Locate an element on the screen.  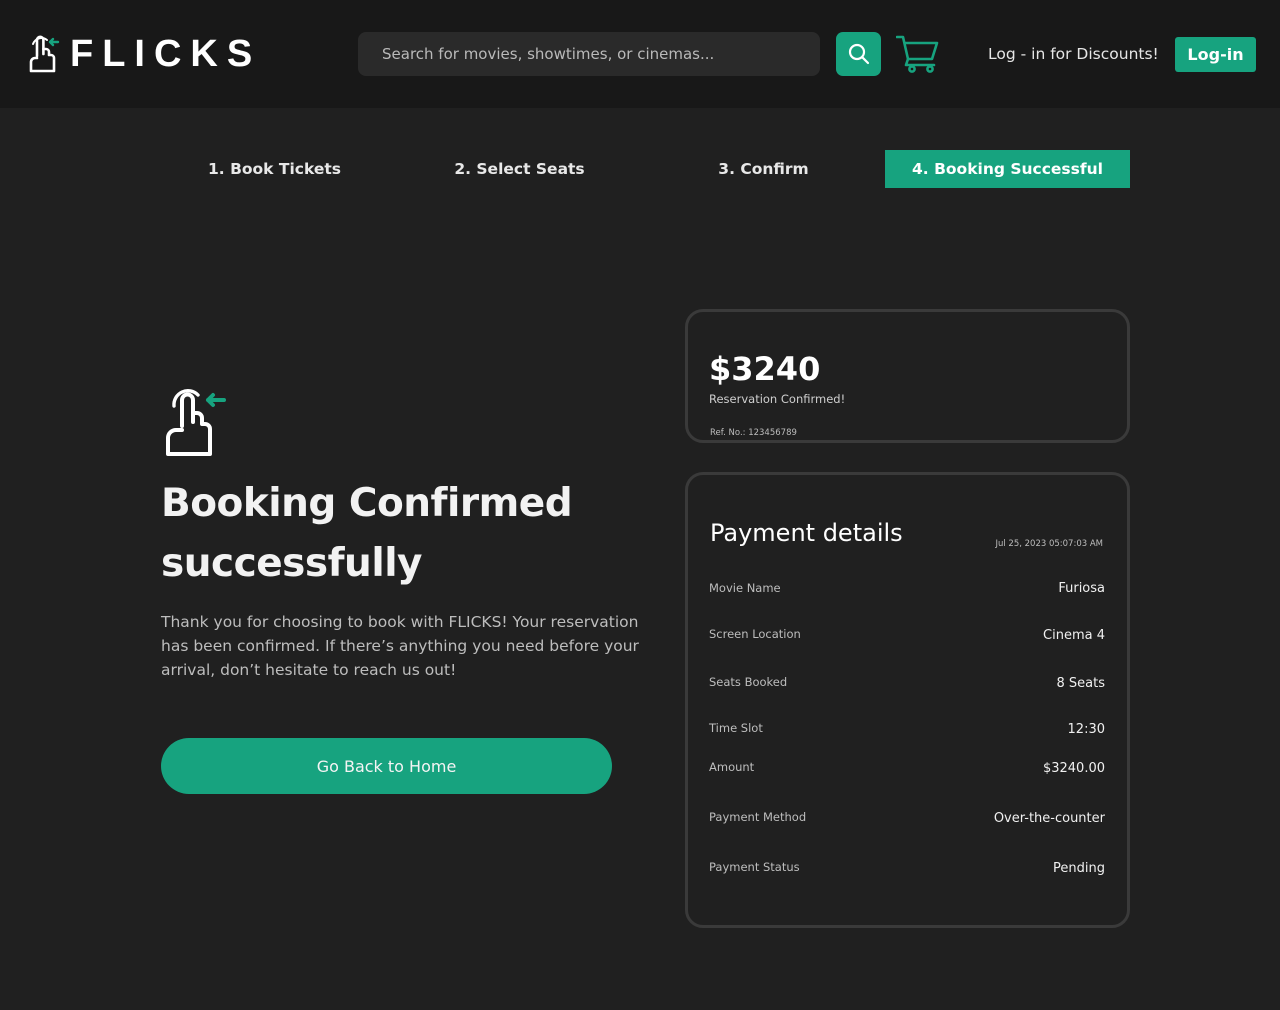
reference-number: Ref. No.: 123456789 is located at coordinates (753, 433).